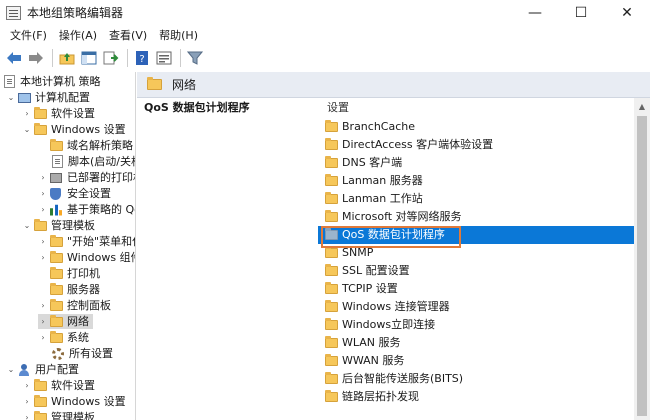  I want to click on export-list-icon, so click(111, 58).